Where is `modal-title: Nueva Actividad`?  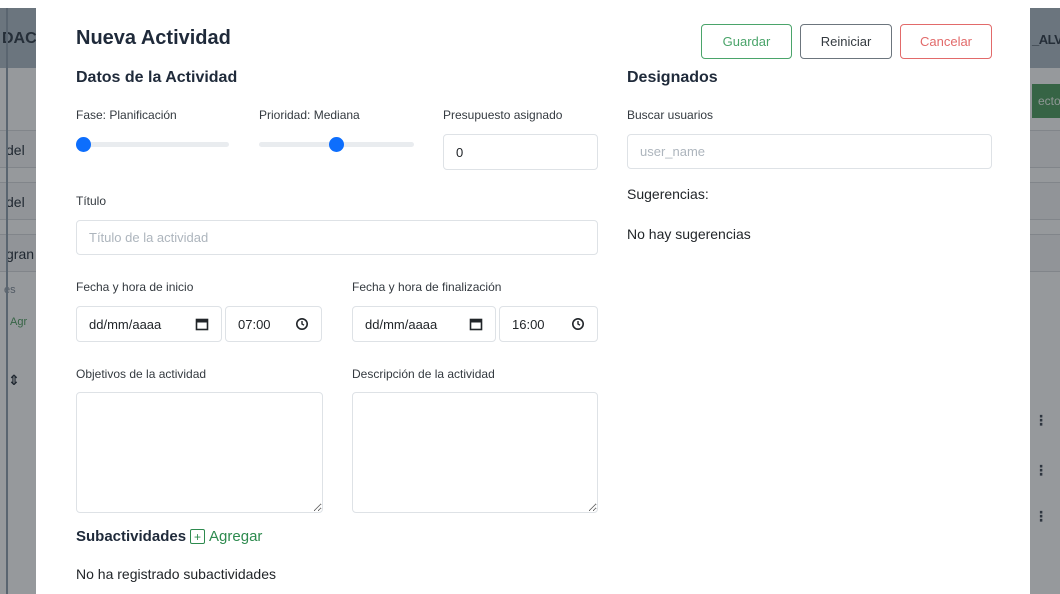 modal-title: Nueva Actividad is located at coordinates (153, 38).